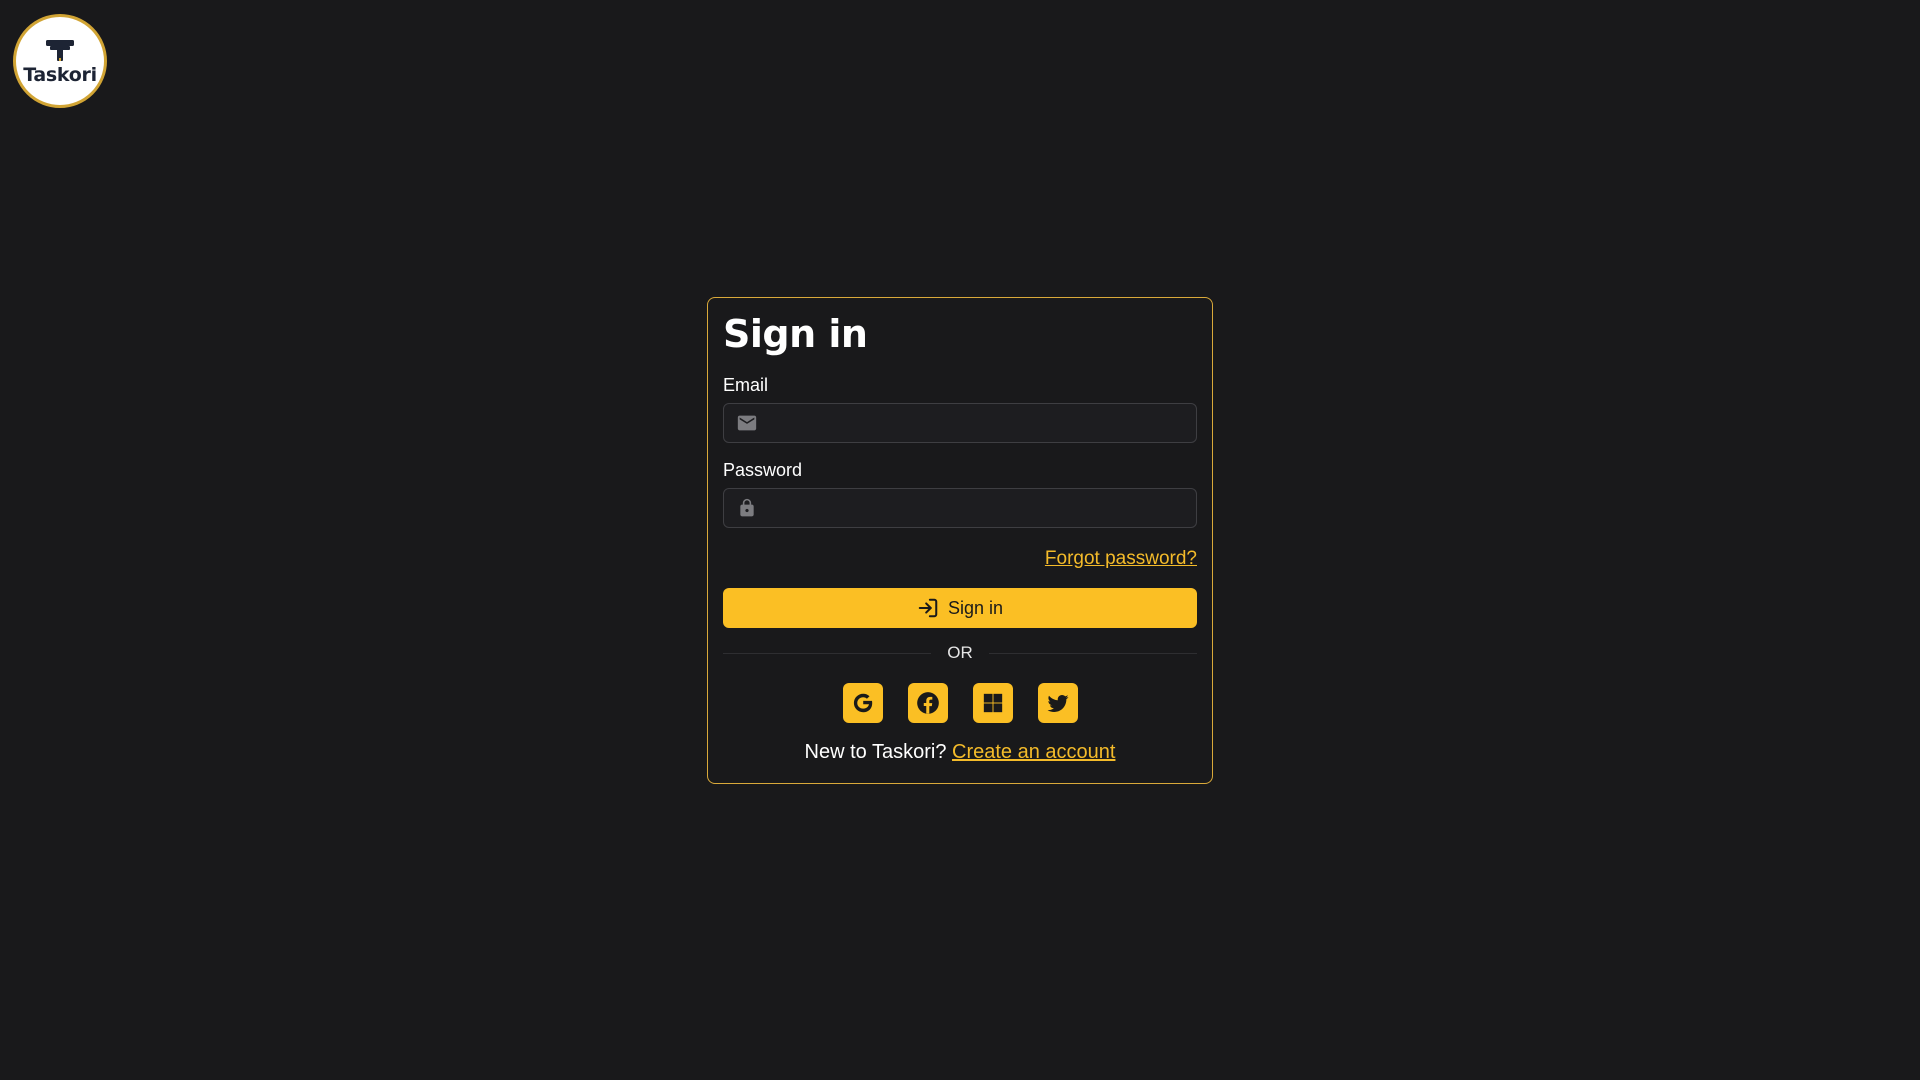 Image resolution: width=1920 pixels, height=1080 pixels. What do you see at coordinates (977, 423) in the screenshot?
I see `email-input` at bounding box center [977, 423].